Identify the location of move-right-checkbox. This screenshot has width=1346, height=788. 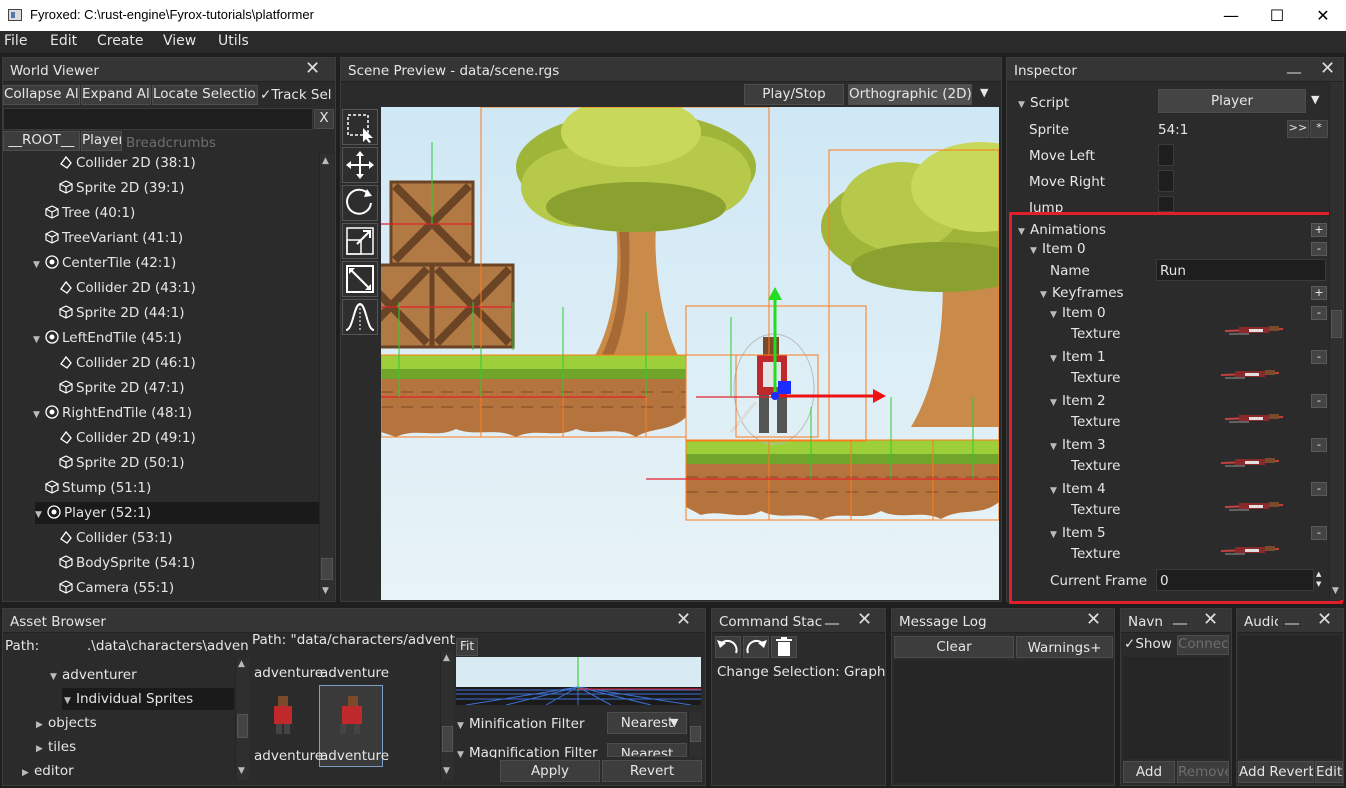
(1166, 181).